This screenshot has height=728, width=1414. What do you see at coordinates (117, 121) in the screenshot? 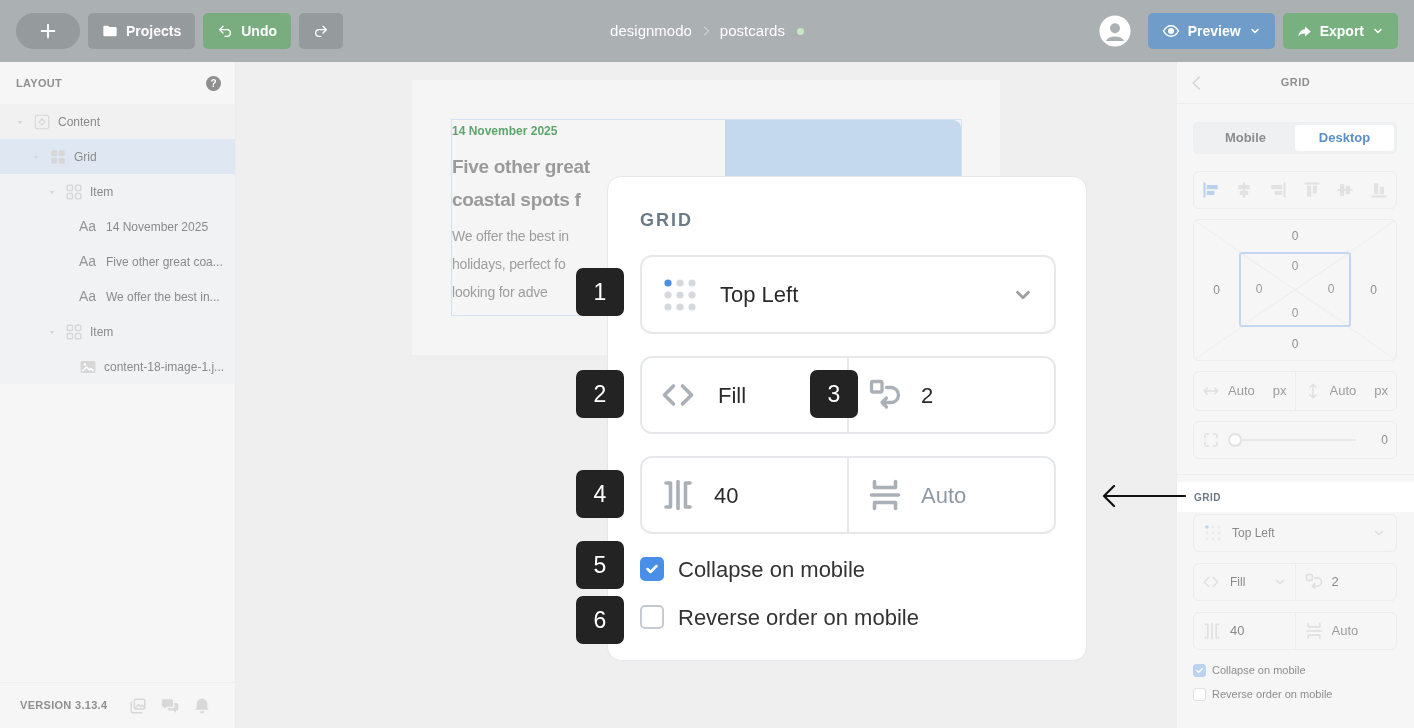
I see `tree-item: Content` at bounding box center [117, 121].